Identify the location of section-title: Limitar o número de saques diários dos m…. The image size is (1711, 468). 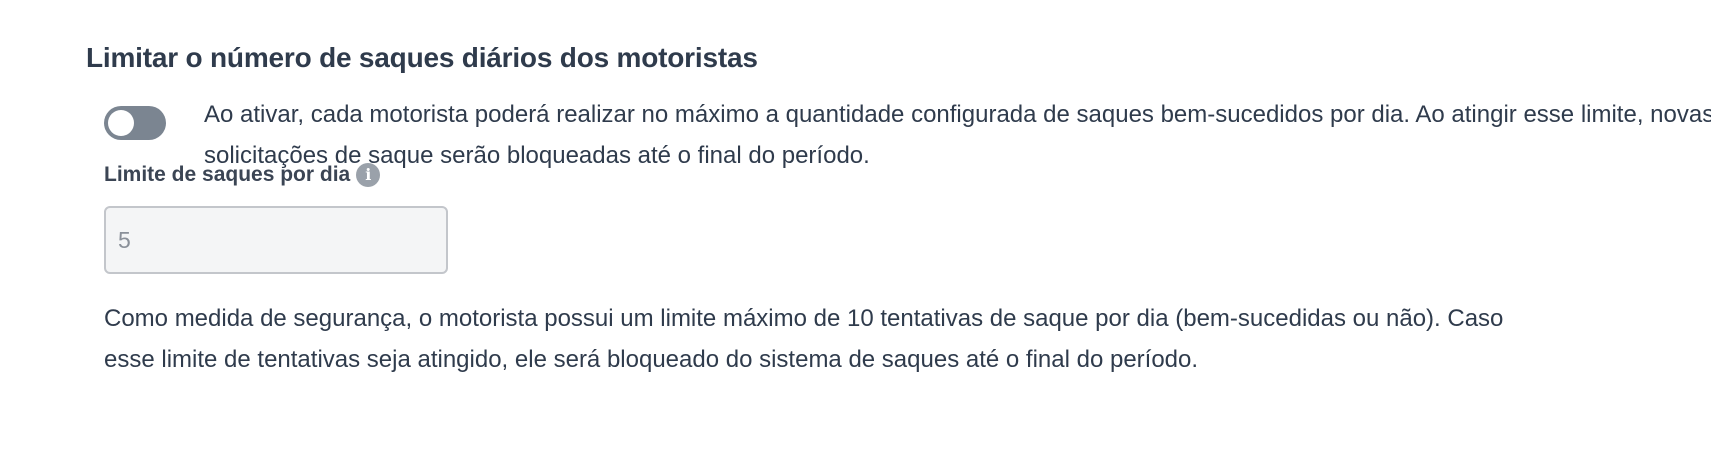
(422, 57).